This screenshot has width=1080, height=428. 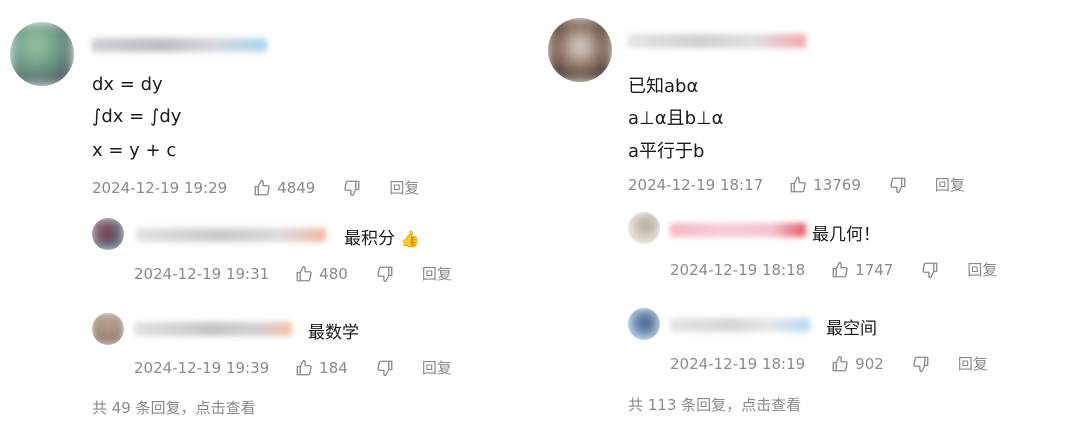 I want to click on timestamp: 2024-12-19 18:17, so click(x=696, y=184).